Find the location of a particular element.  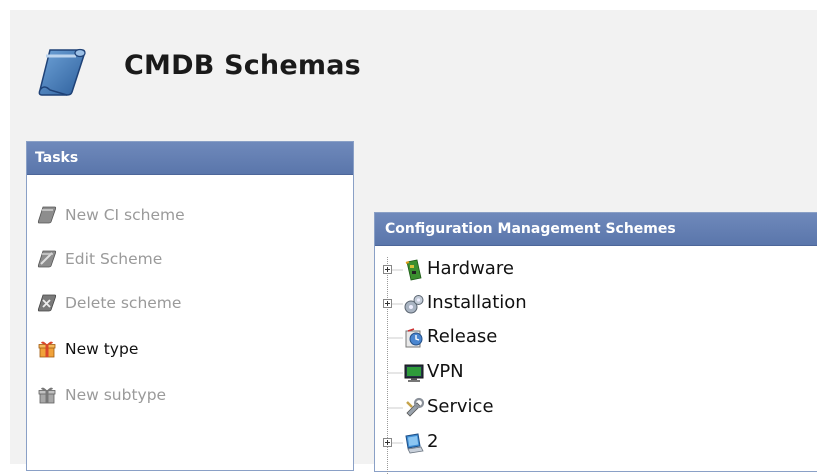

delete-scheme-icon is located at coordinates (47, 303).